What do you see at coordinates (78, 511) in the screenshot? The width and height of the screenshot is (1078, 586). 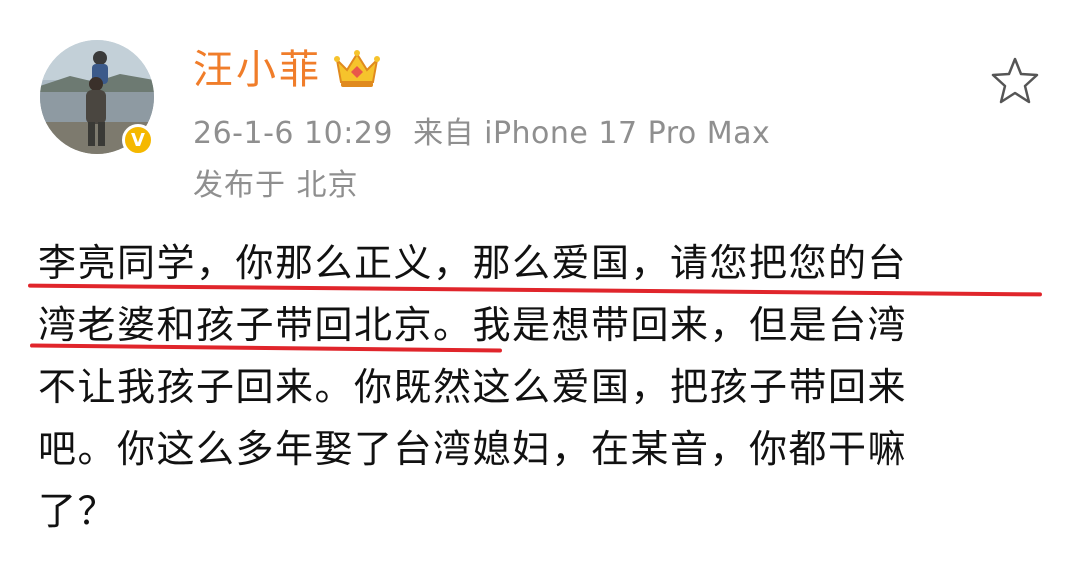 I see `post-text-line: 了？` at bounding box center [78, 511].